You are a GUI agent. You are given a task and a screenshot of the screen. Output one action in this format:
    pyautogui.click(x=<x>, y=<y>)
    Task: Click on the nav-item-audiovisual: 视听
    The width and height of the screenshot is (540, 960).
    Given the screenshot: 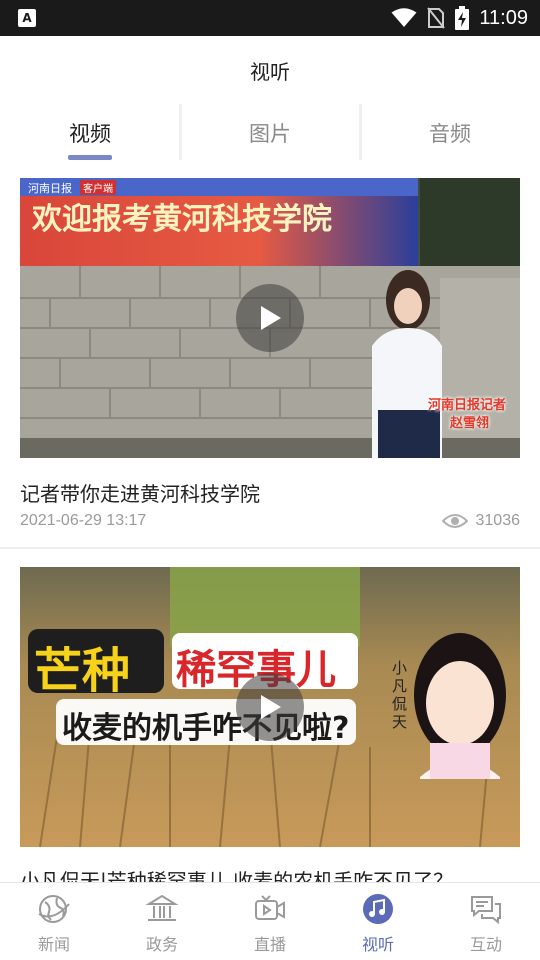 What is the action you would take?
    pyautogui.click(x=378, y=921)
    